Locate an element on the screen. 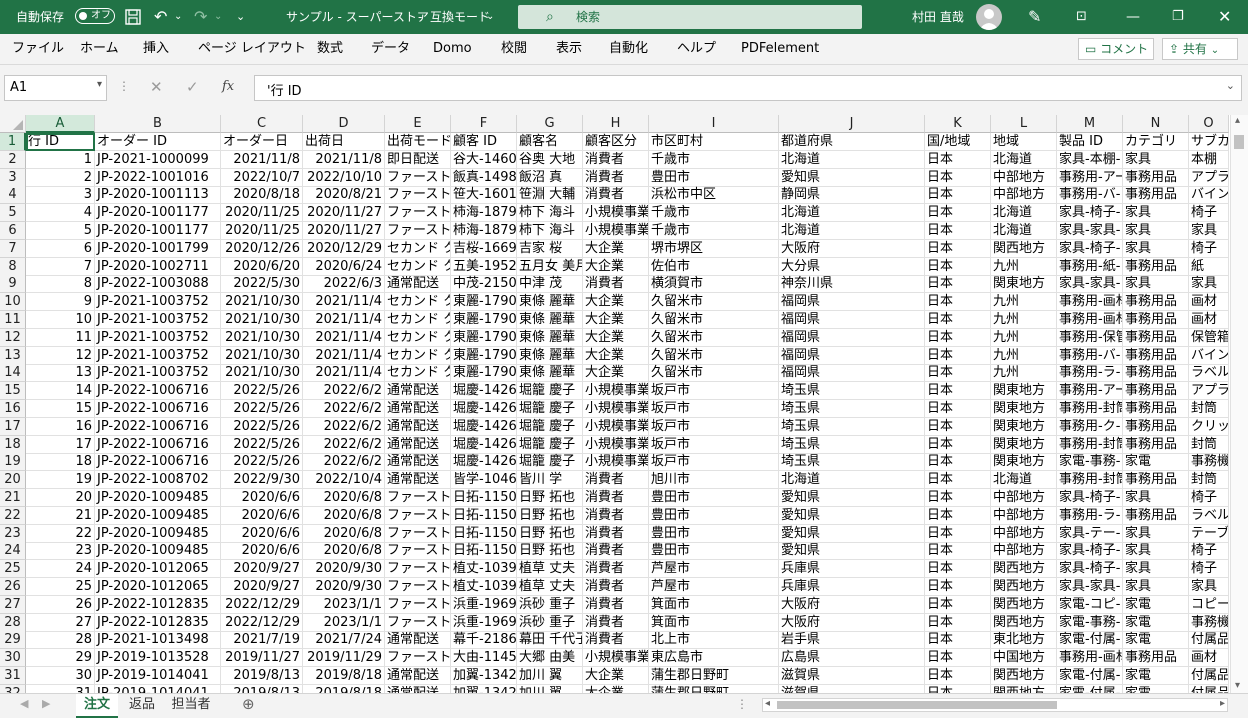 This screenshot has height=718, width=1248. data-cell: 関東地方 is located at coordinates (1024, 462).